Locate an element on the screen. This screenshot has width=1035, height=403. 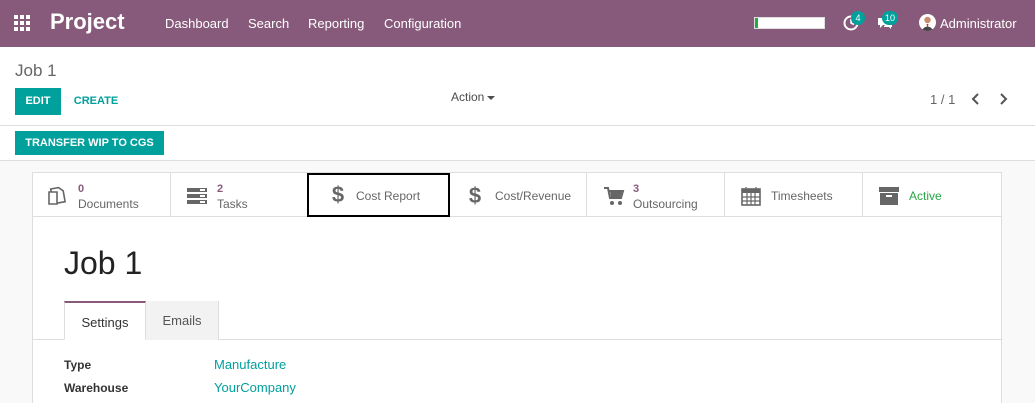
cost-report-label: Cost Report is located at coordinates (388, 196).